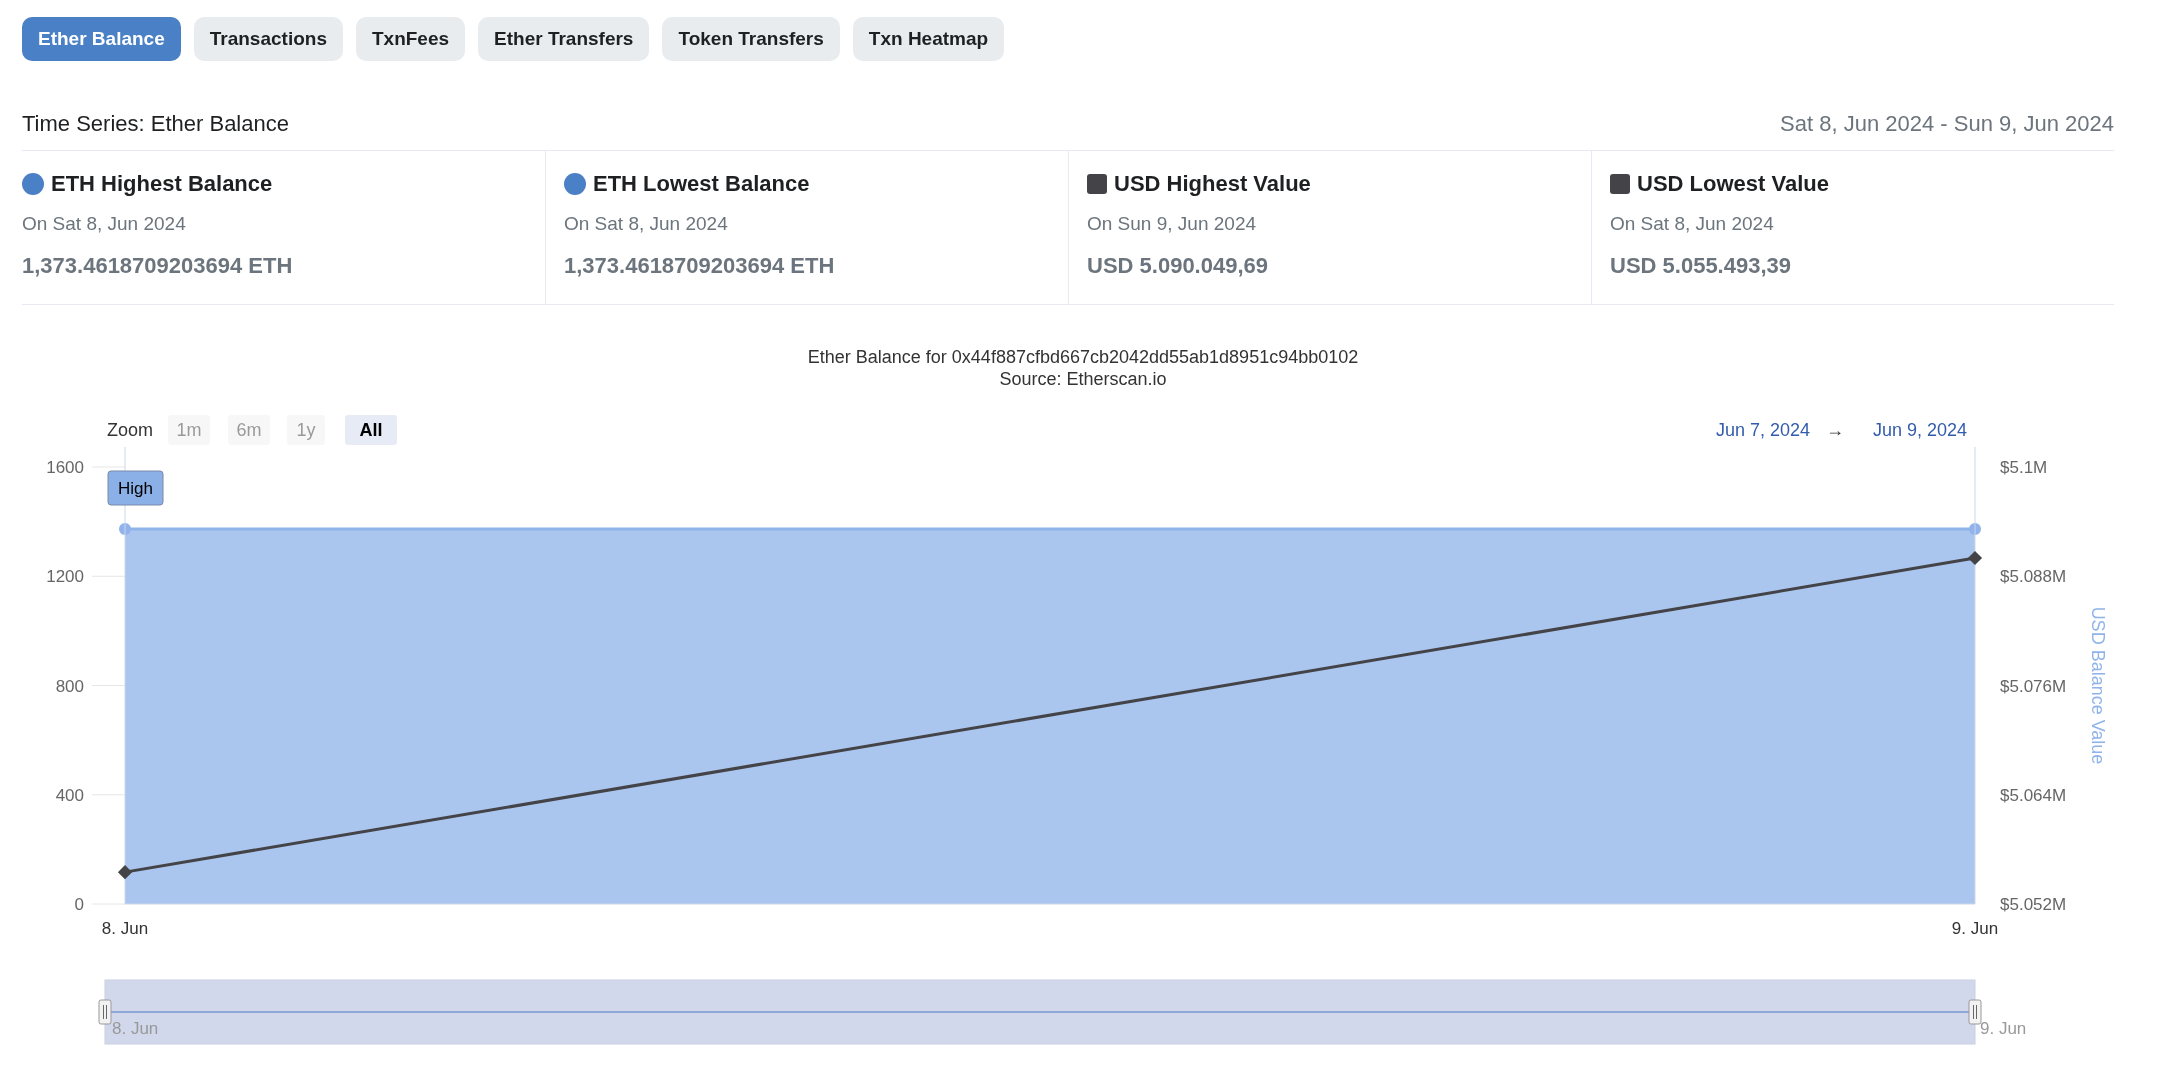 The width and height of the screenshot is (2166, 1074). Describe the element at coordinates (1975, 928) in the screenshot. I see `x-axis-label: 9. Jun` at that location.